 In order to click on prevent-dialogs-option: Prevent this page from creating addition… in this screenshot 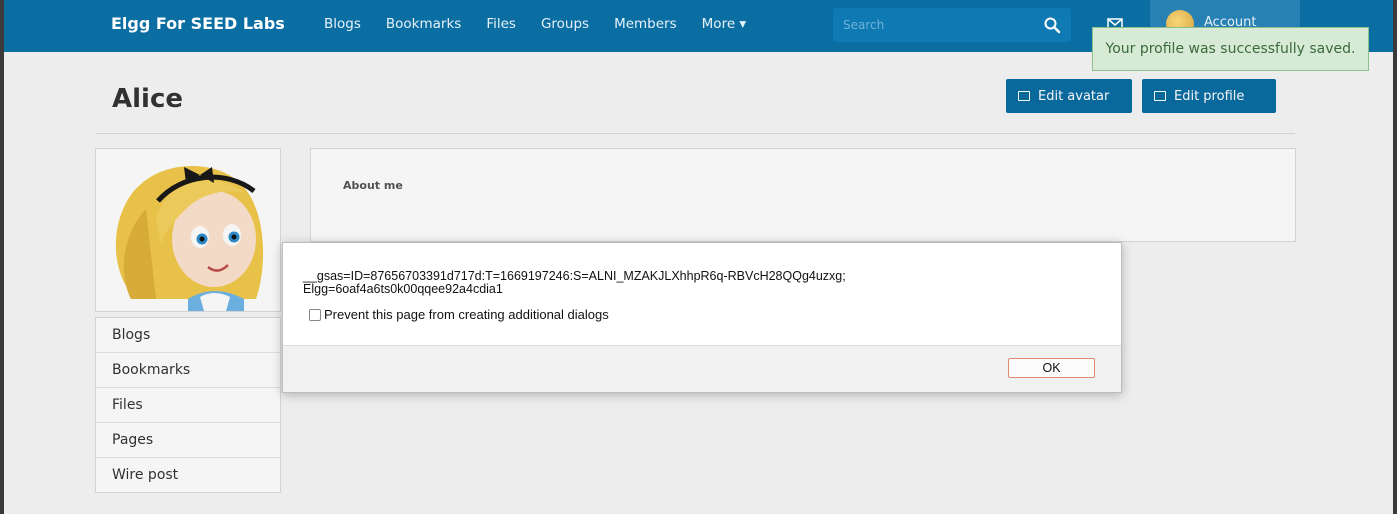, I will do `click(459, 314)`.